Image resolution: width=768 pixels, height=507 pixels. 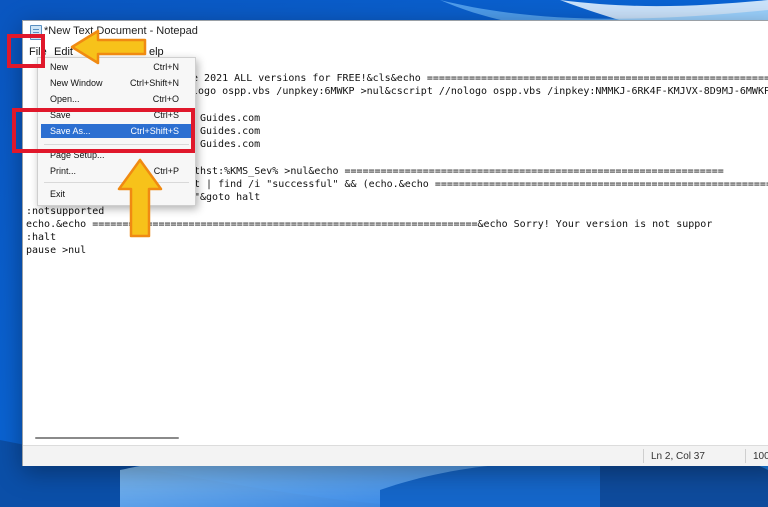 I want to click on left-arrow-icon, so click(x=108, y=47).